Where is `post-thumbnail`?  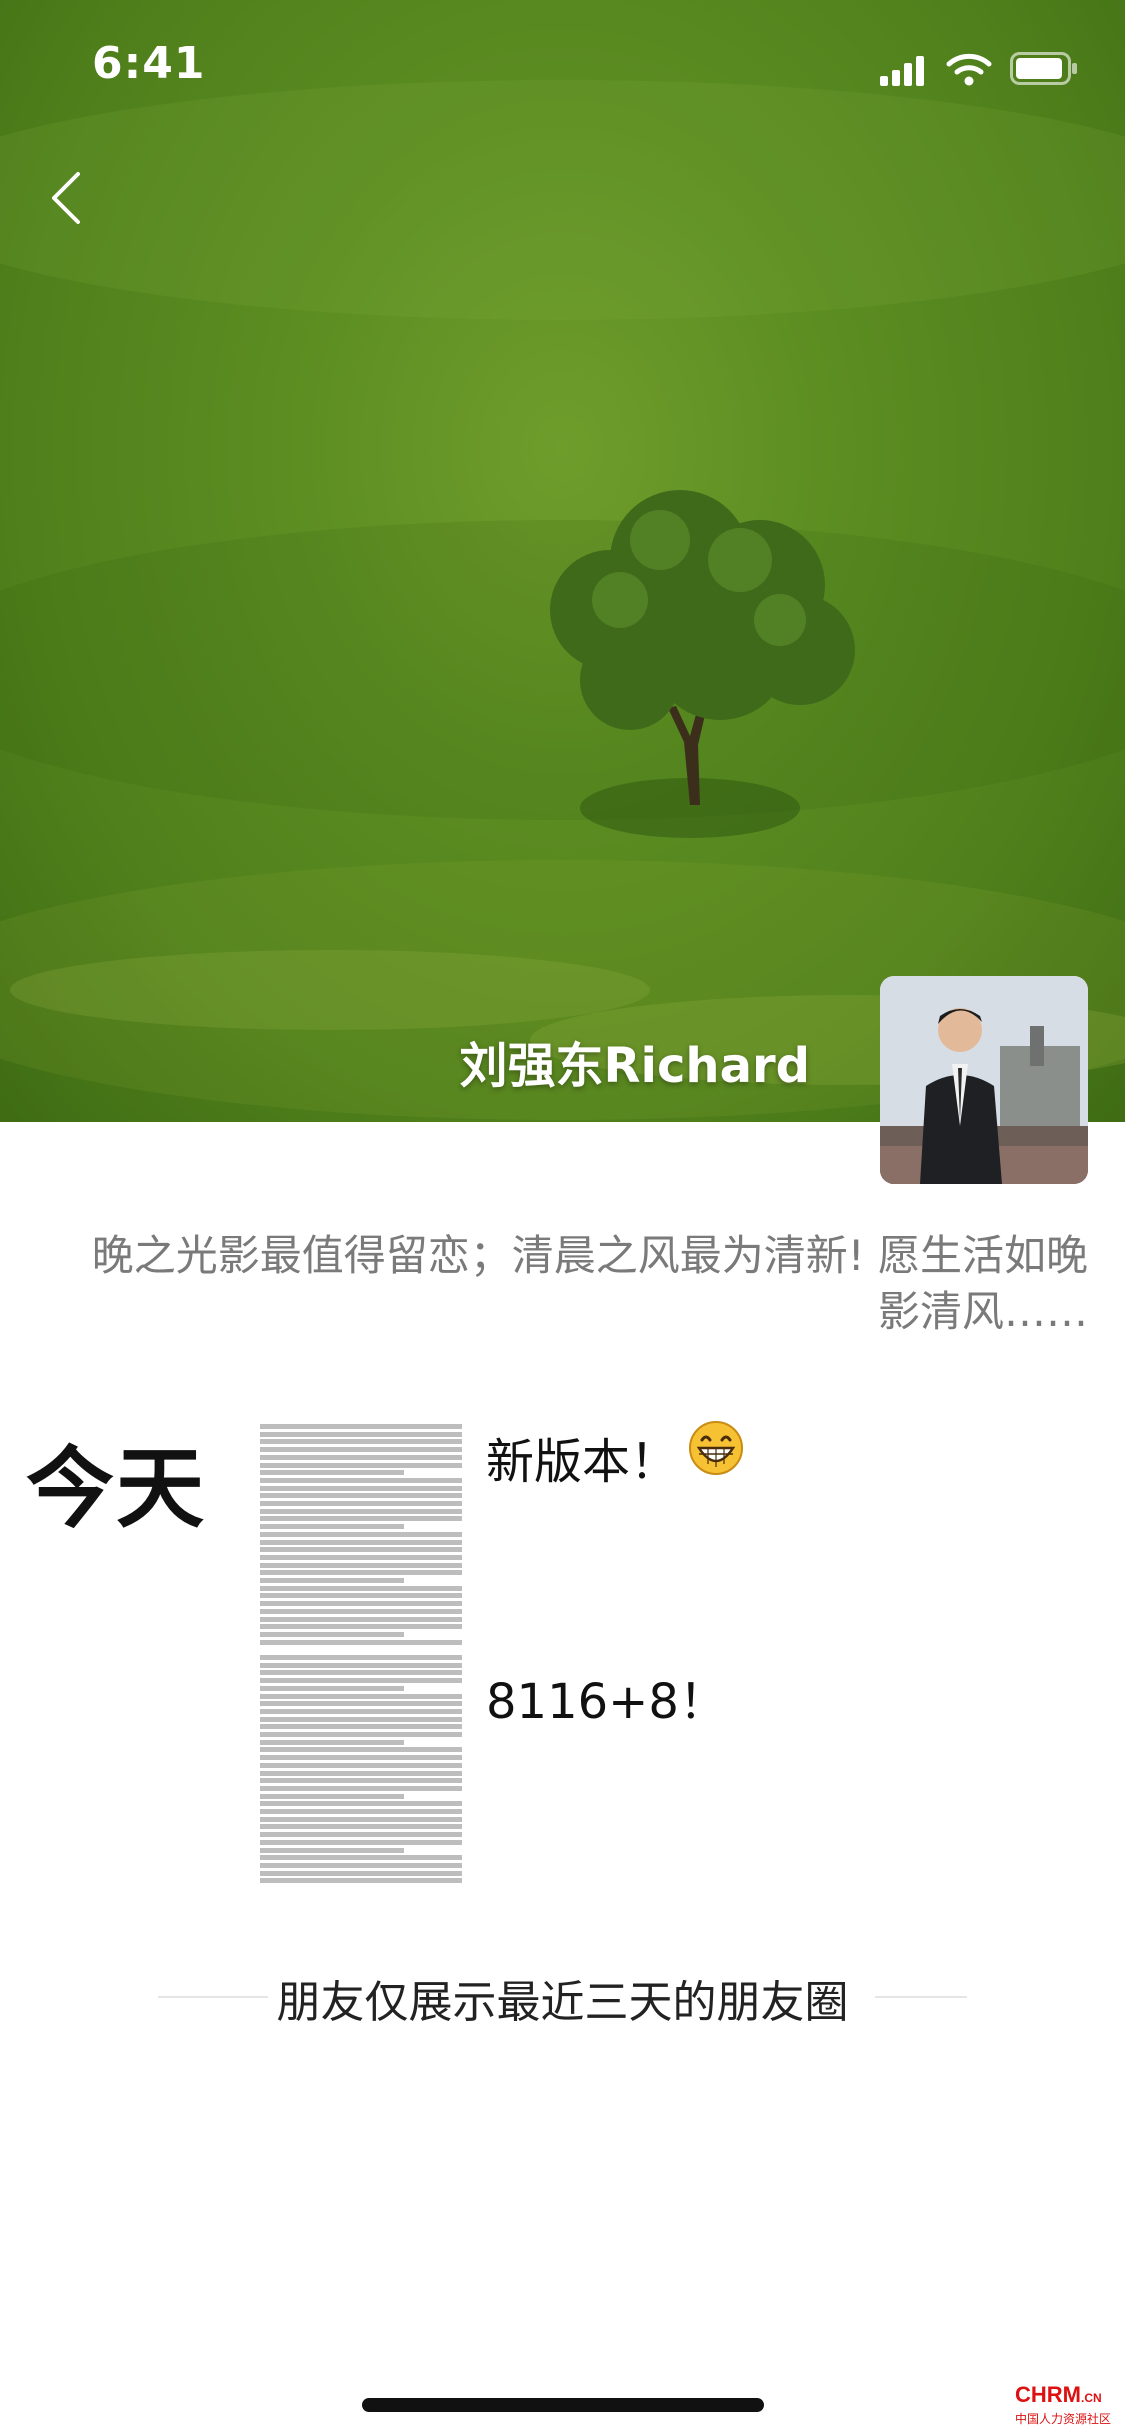
post-thumbnail is located at coordinates (361, 1654).